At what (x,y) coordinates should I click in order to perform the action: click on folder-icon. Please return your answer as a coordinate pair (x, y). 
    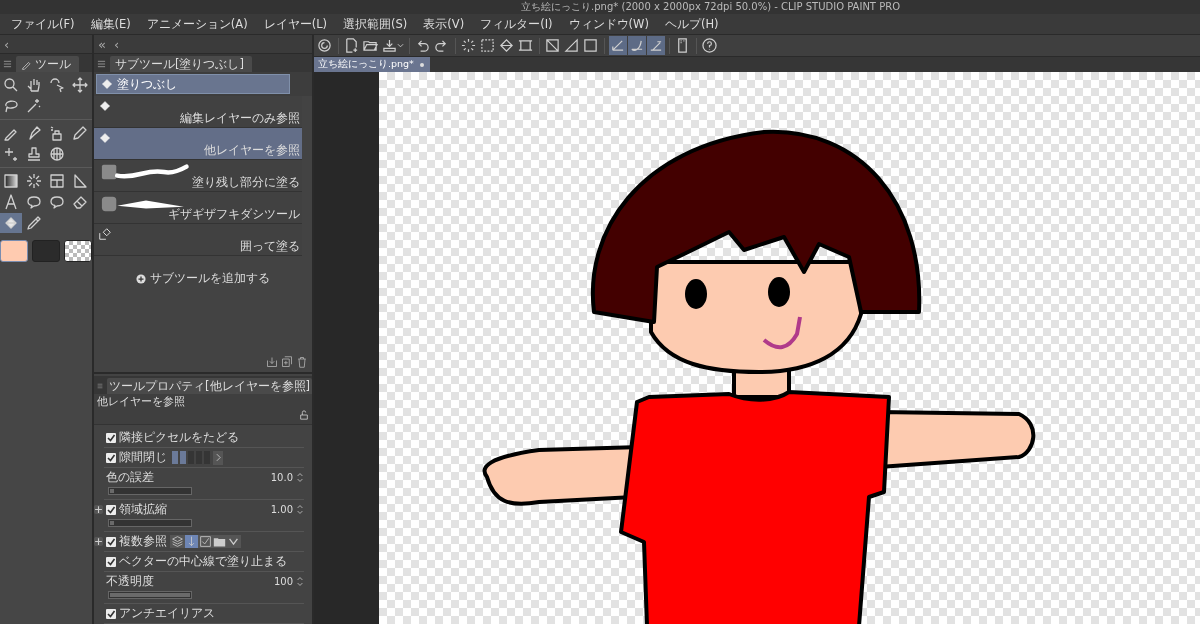
    Looking at the image, I should click on (219, 541).